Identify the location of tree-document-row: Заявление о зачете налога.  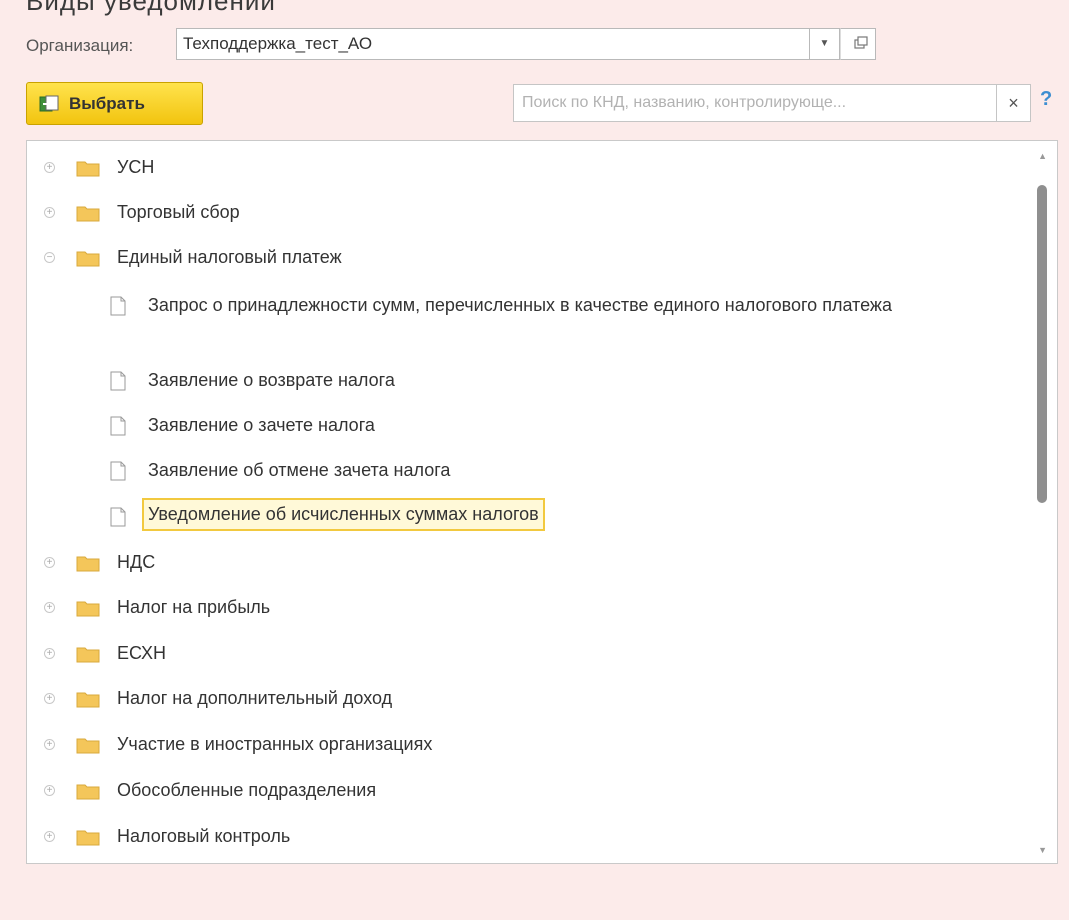
(527, 429).